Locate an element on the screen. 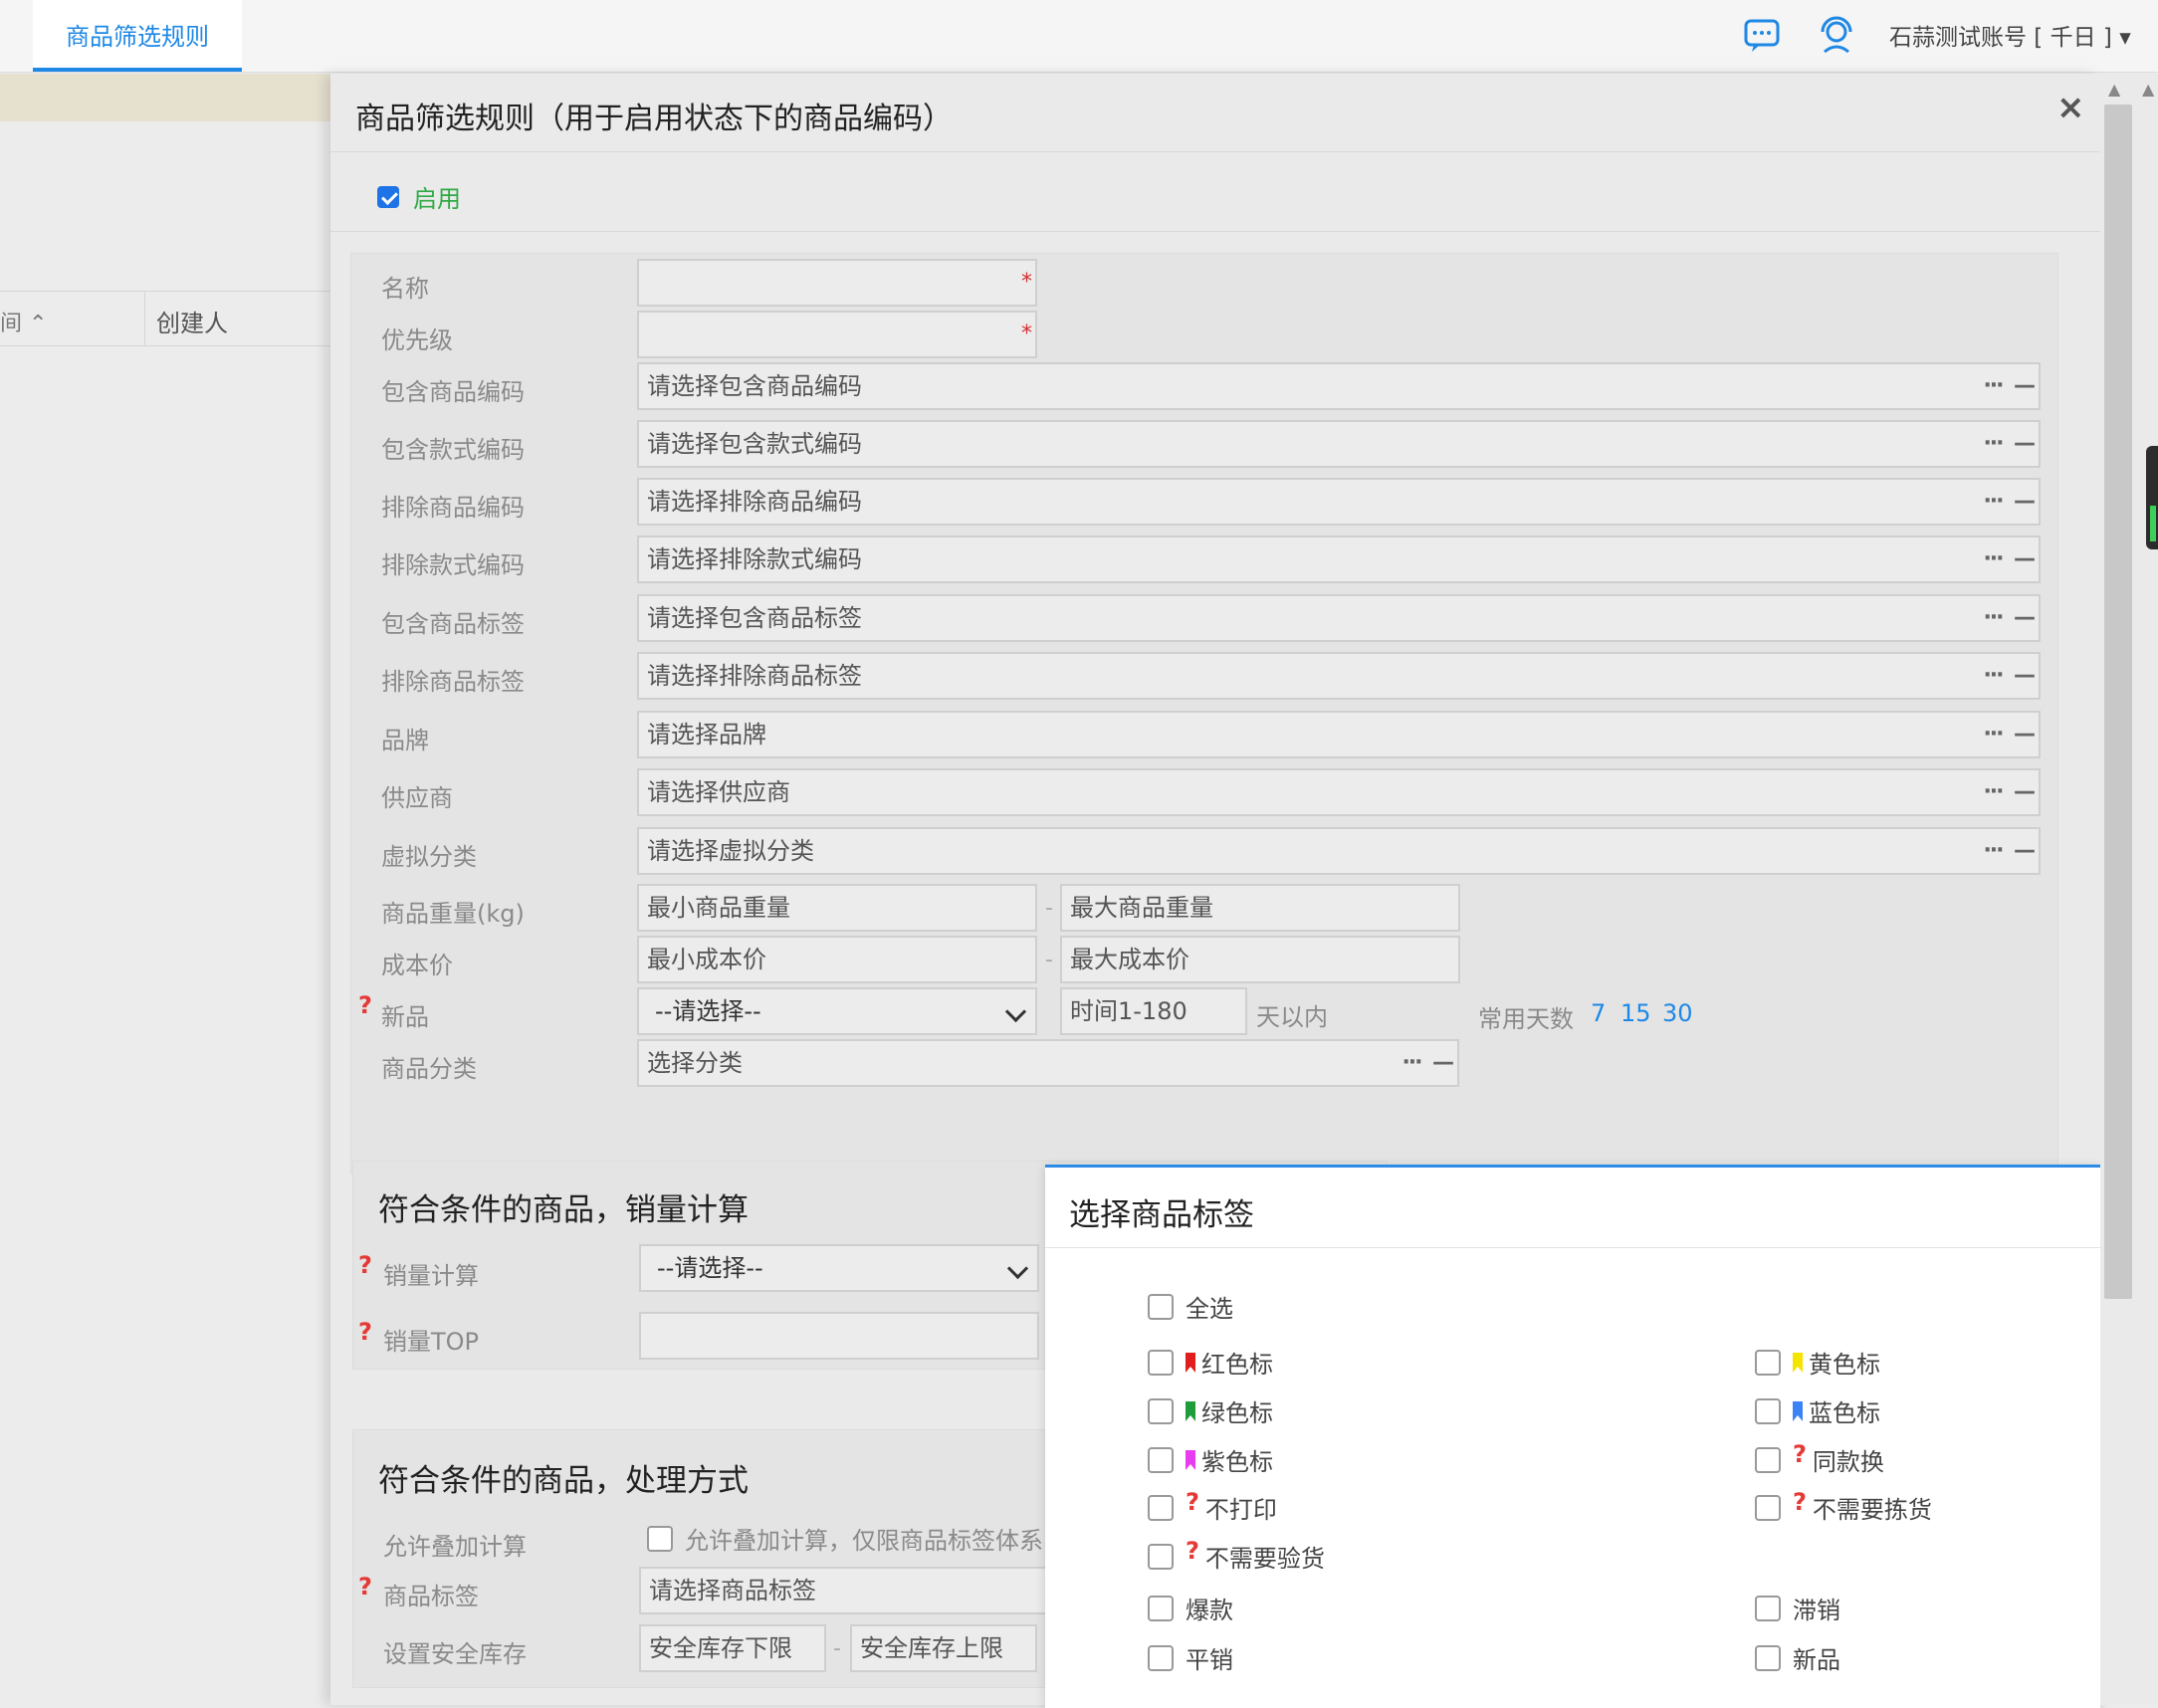  divider is located at coordinates (1572, 1247).